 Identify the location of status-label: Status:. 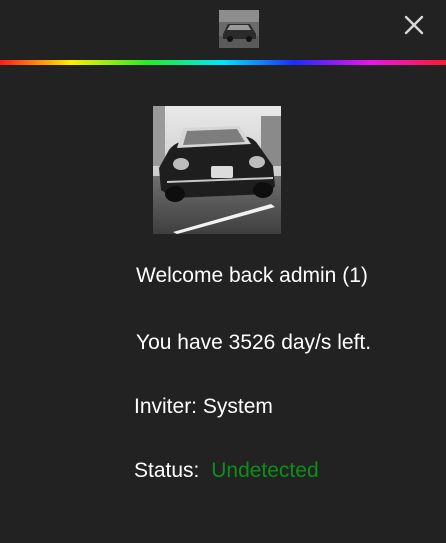
(167, 470).